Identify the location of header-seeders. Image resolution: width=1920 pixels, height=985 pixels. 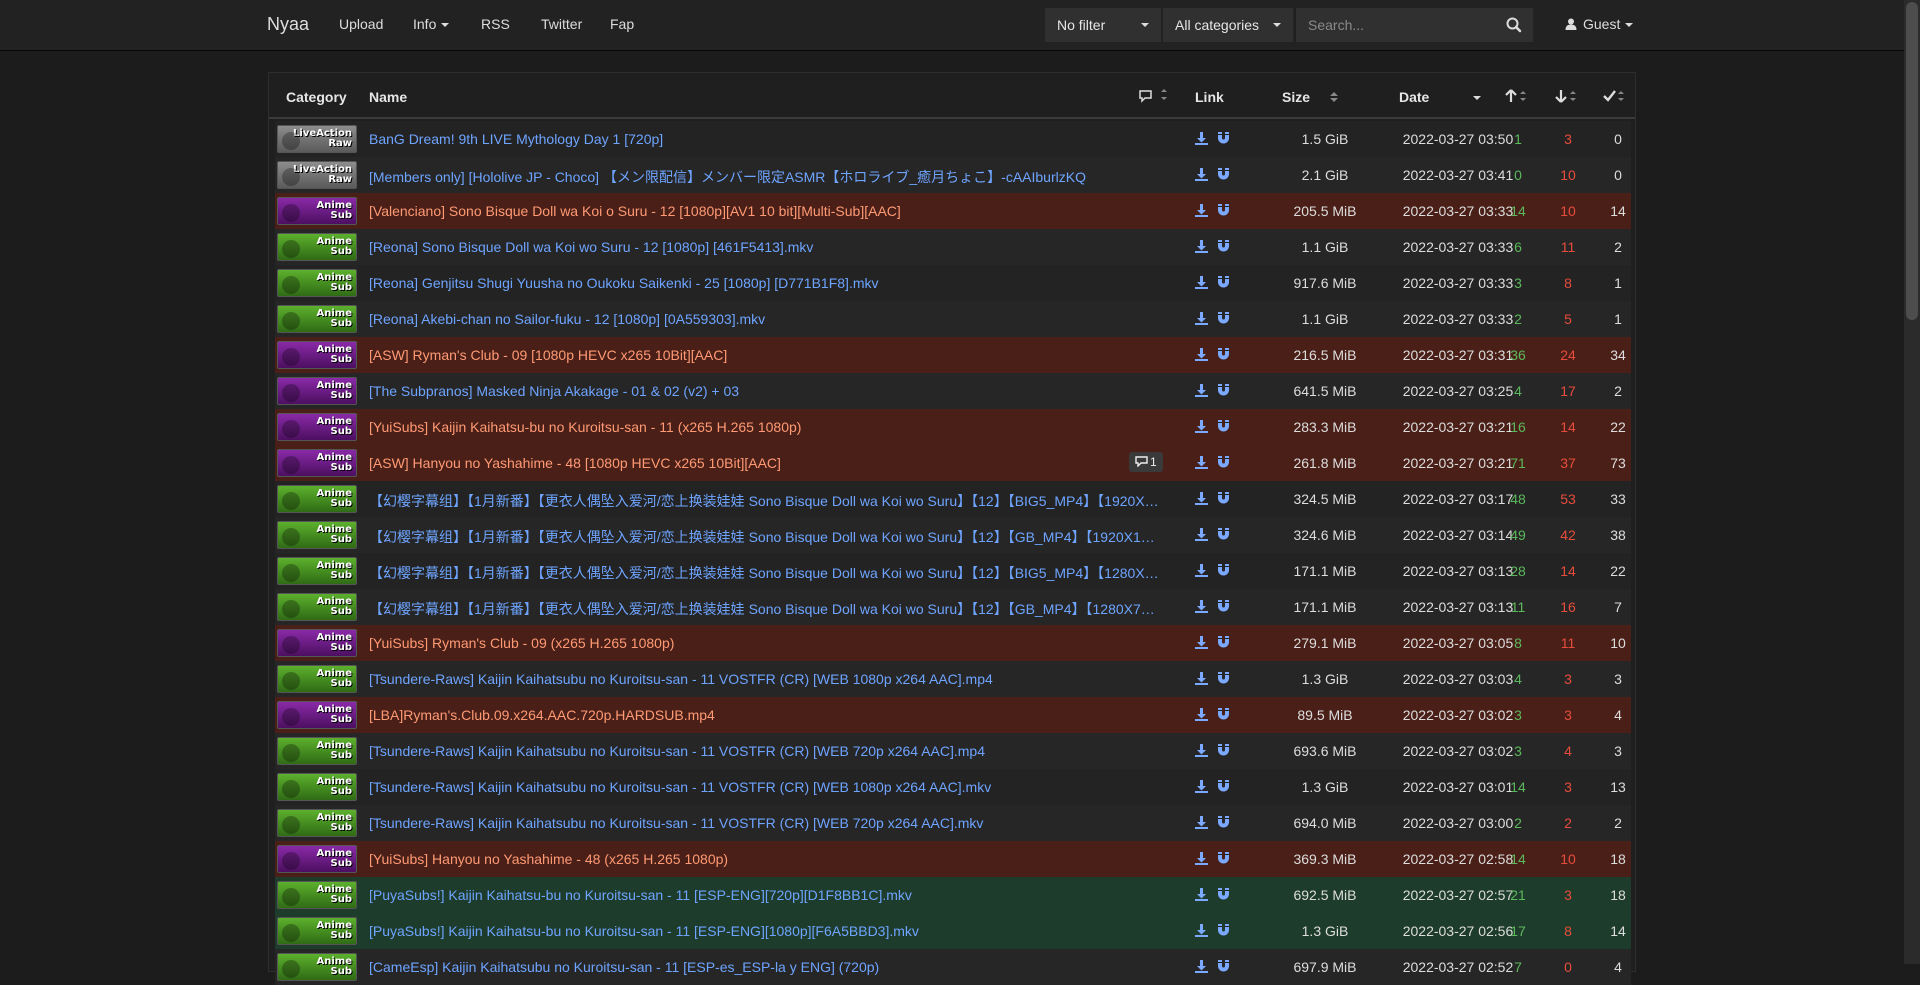
(1517, 97).